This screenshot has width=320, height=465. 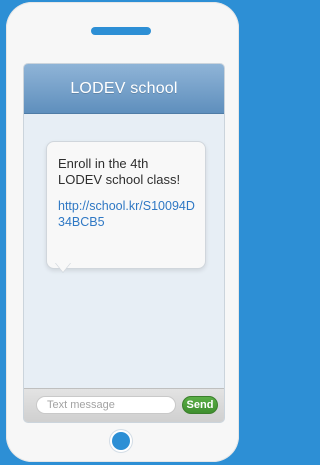 What do you see at coordinates (126, 214) in the screenshot?
I see `message-link: http://school.kr/S10094D34BCB5` at bounding box center [126, 214].